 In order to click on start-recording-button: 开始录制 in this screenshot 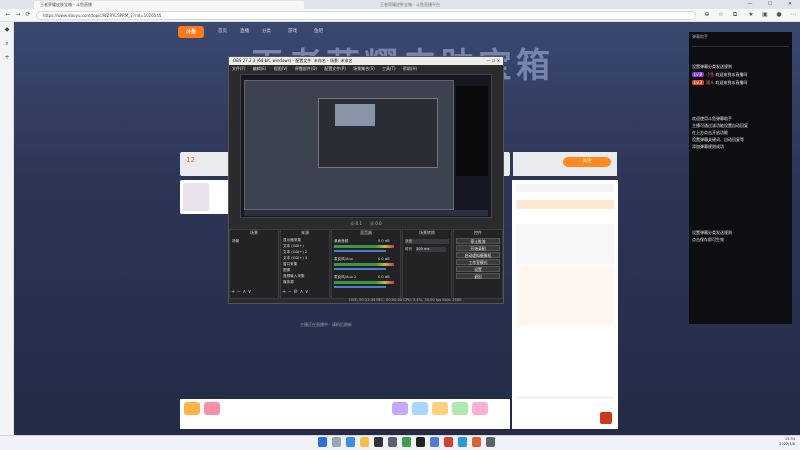, I will do `click(478, 248)`.